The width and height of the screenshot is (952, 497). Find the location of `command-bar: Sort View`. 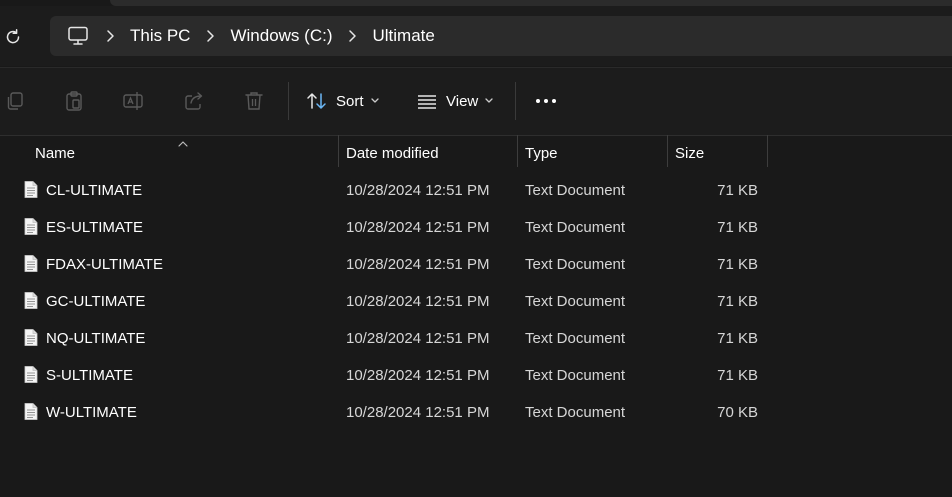

command-bar: Sort View is located at coordinates (476, 101).